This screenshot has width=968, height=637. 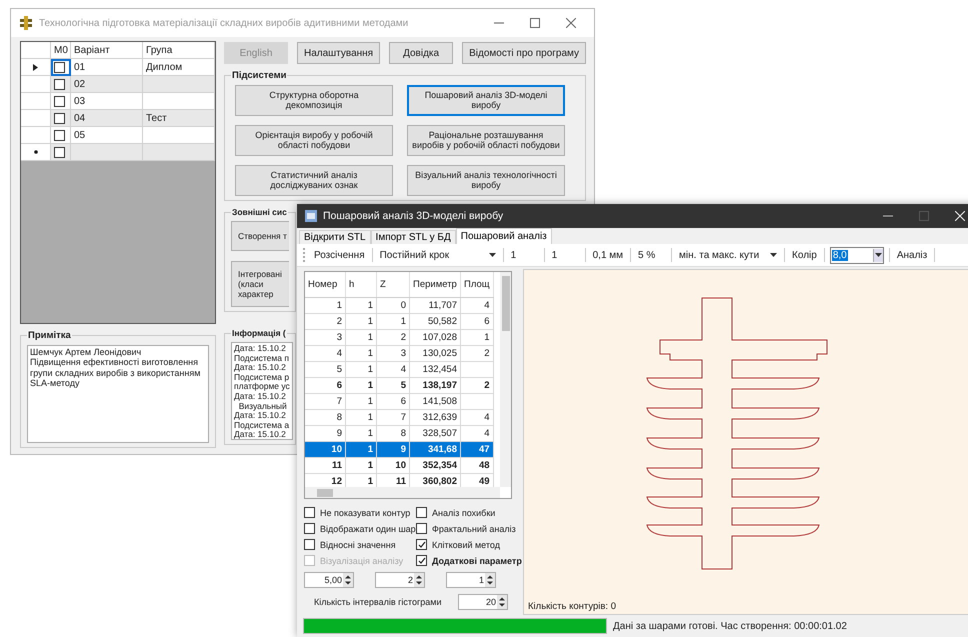 What do you see at coordinates (483, 602) in the screenshot?
I see `number-spinner: 20` at bounding box center [483, 602].